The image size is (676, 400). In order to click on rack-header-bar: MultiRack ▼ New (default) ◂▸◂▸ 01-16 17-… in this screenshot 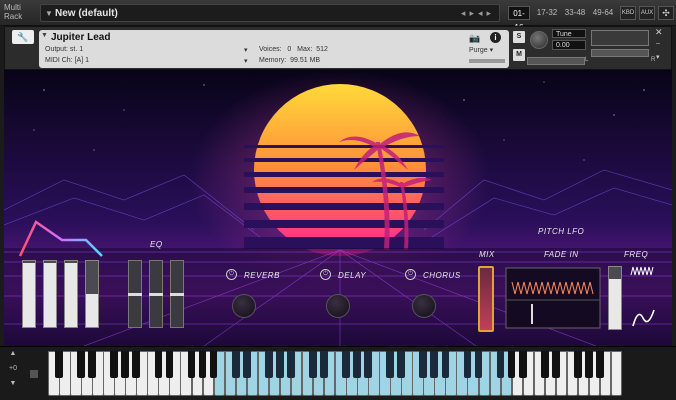, I will do `click(338, 16)`.